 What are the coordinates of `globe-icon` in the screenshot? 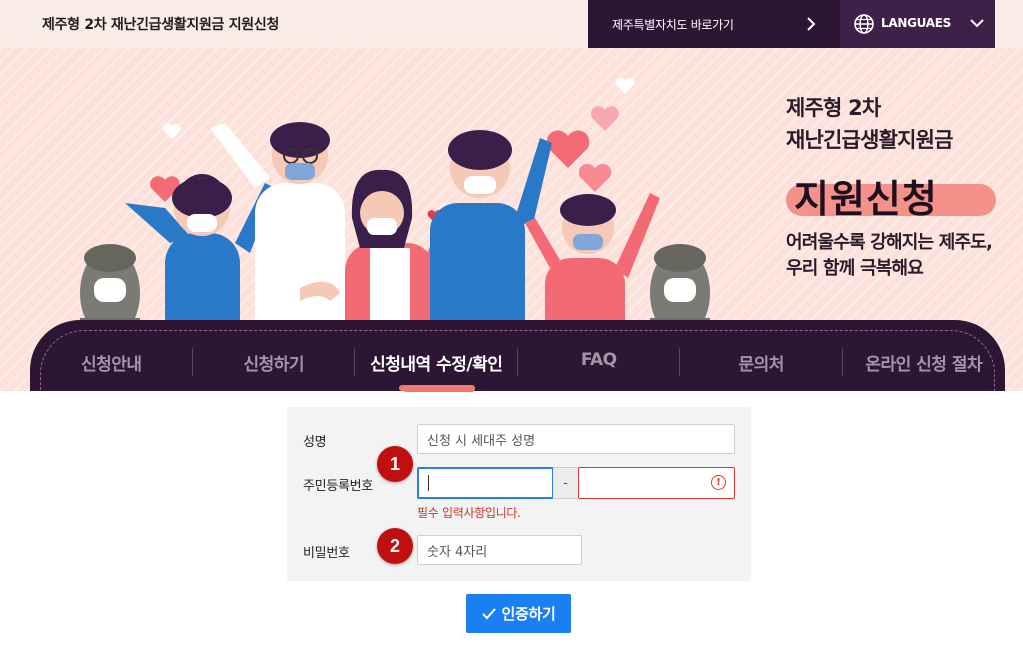 It's located at (864, 24).